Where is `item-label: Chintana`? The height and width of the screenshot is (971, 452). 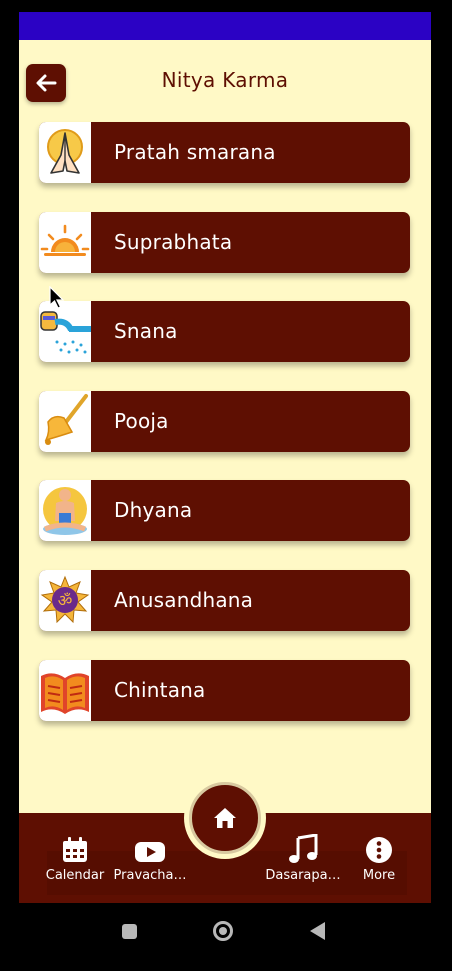
item-label: Chintana is located at coordinates (160, 689).